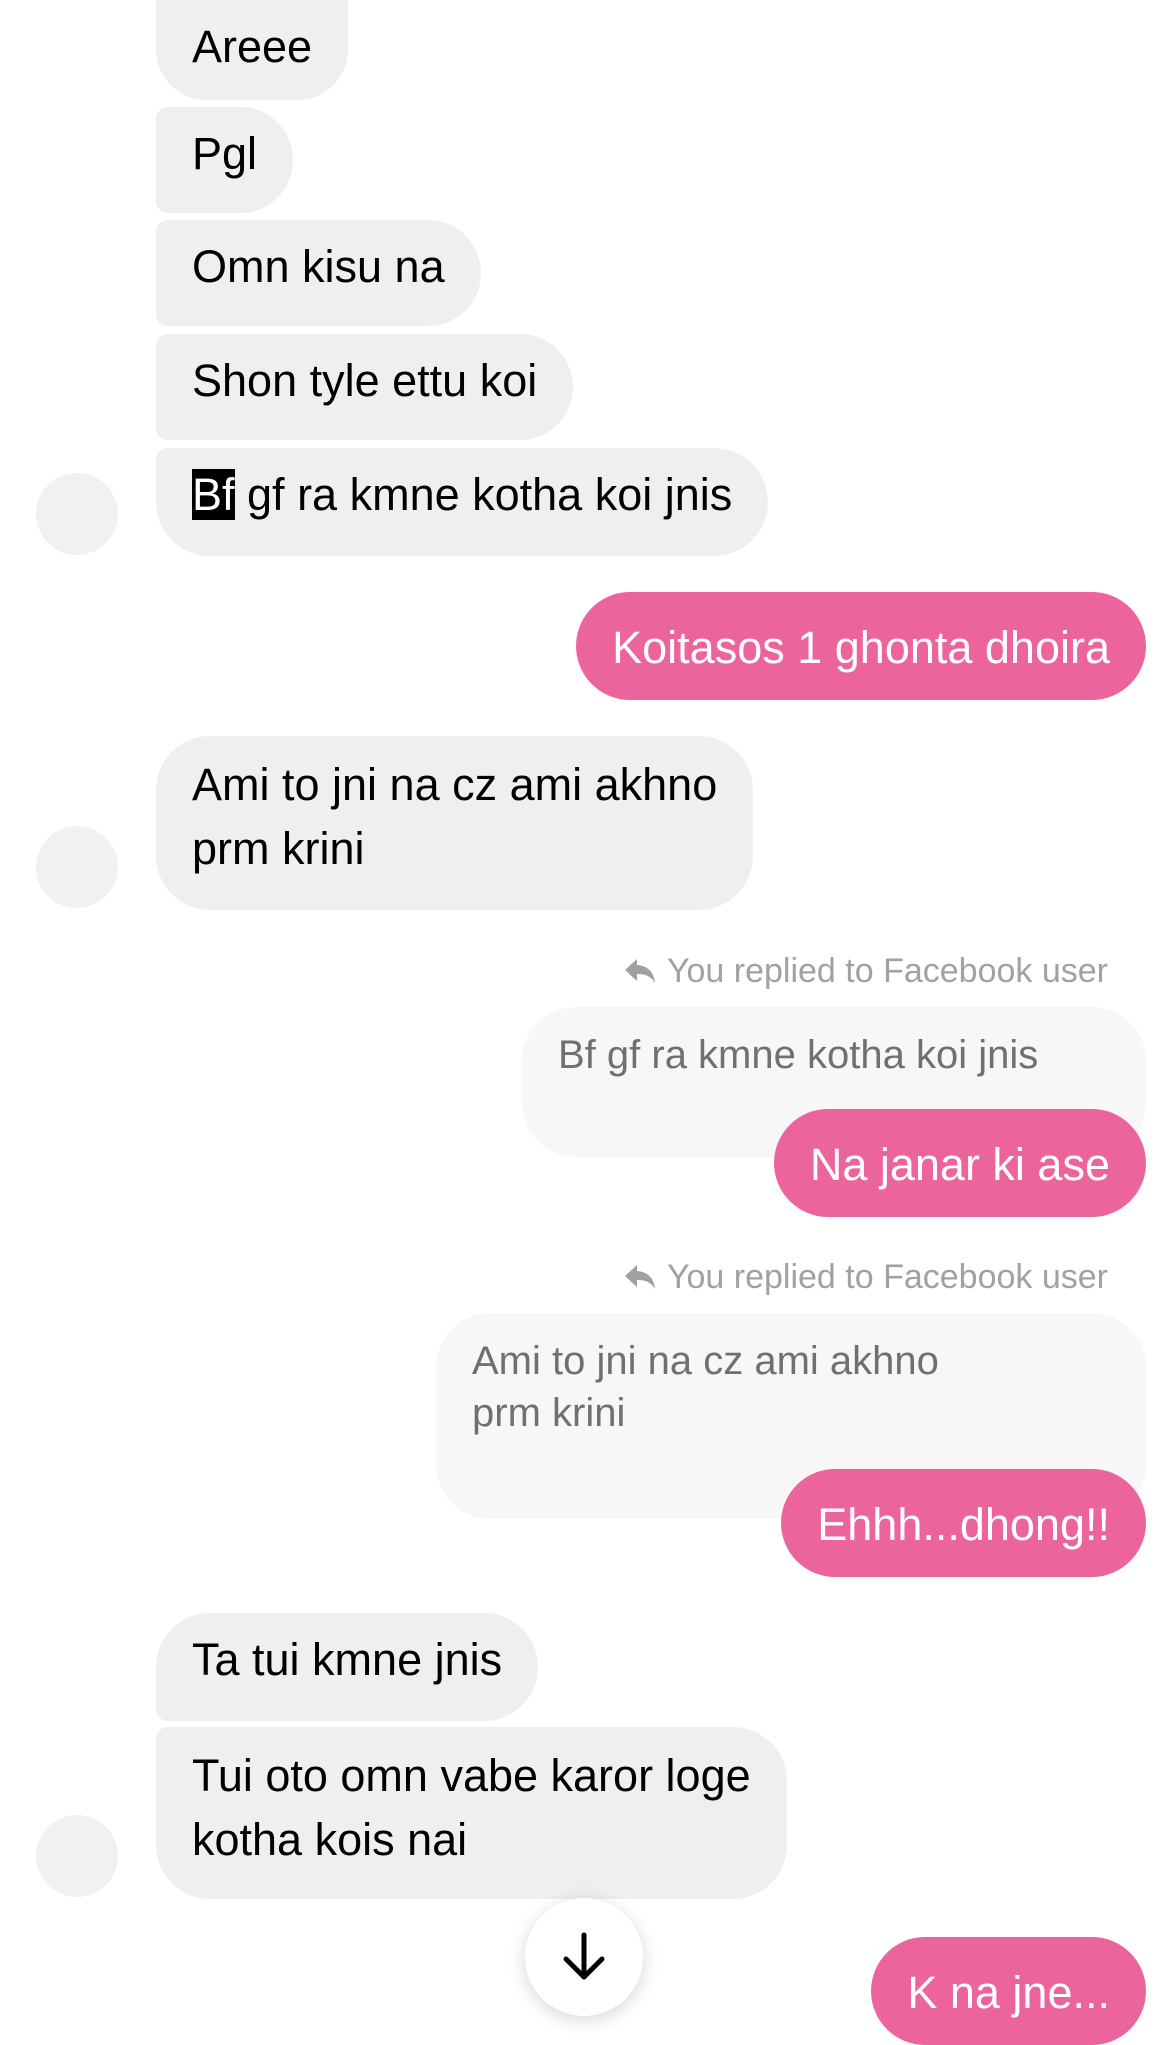 Image resolution: width=1170 pixels, height=2045 pixels. I want to click on quoted-text-line: Ami to jni na cz ami akhno, so click(705, 1361).